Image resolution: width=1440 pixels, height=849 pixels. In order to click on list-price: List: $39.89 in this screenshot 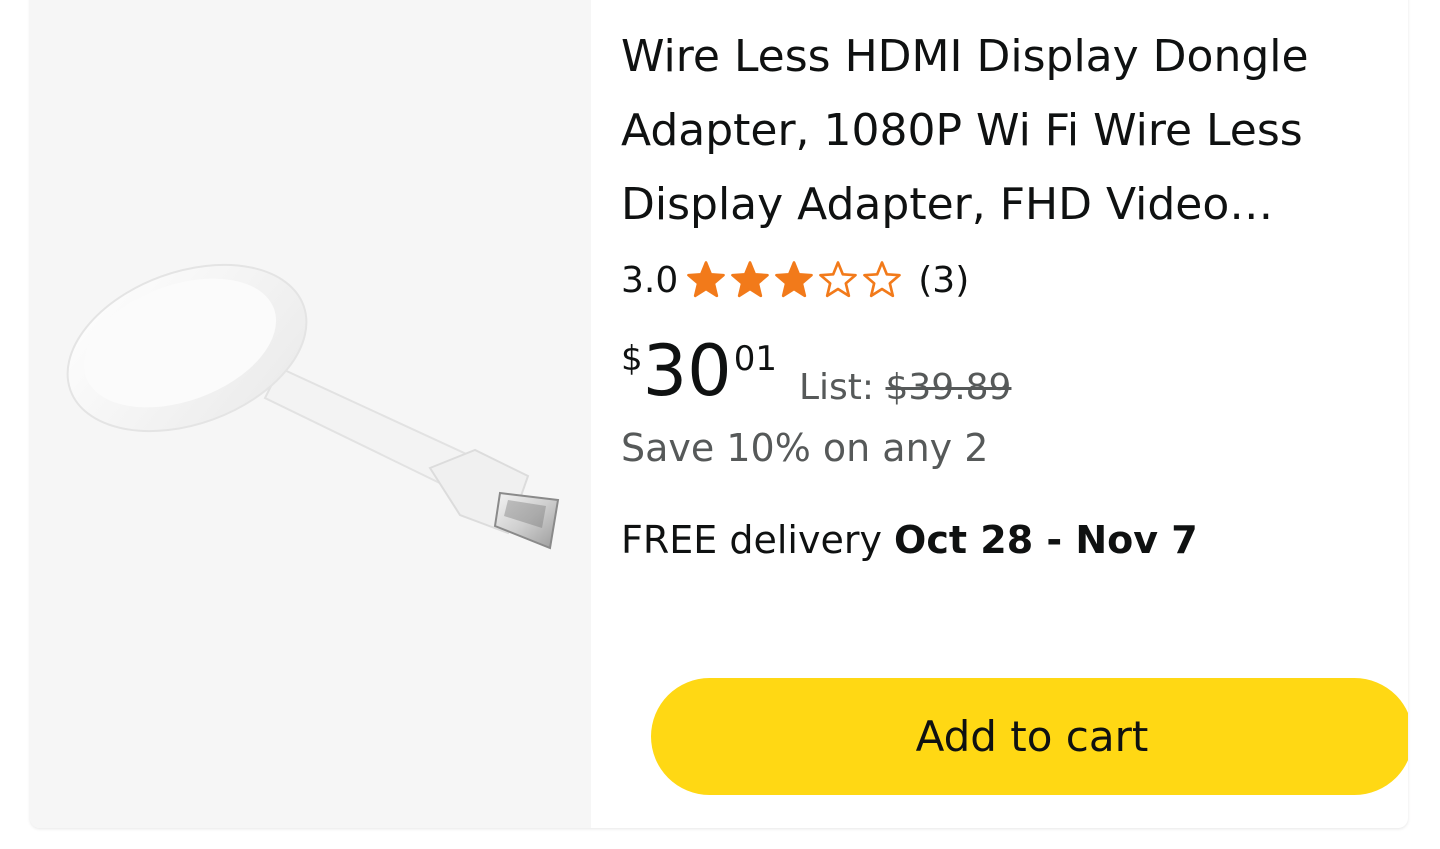, I will do `click(905, 388)`.